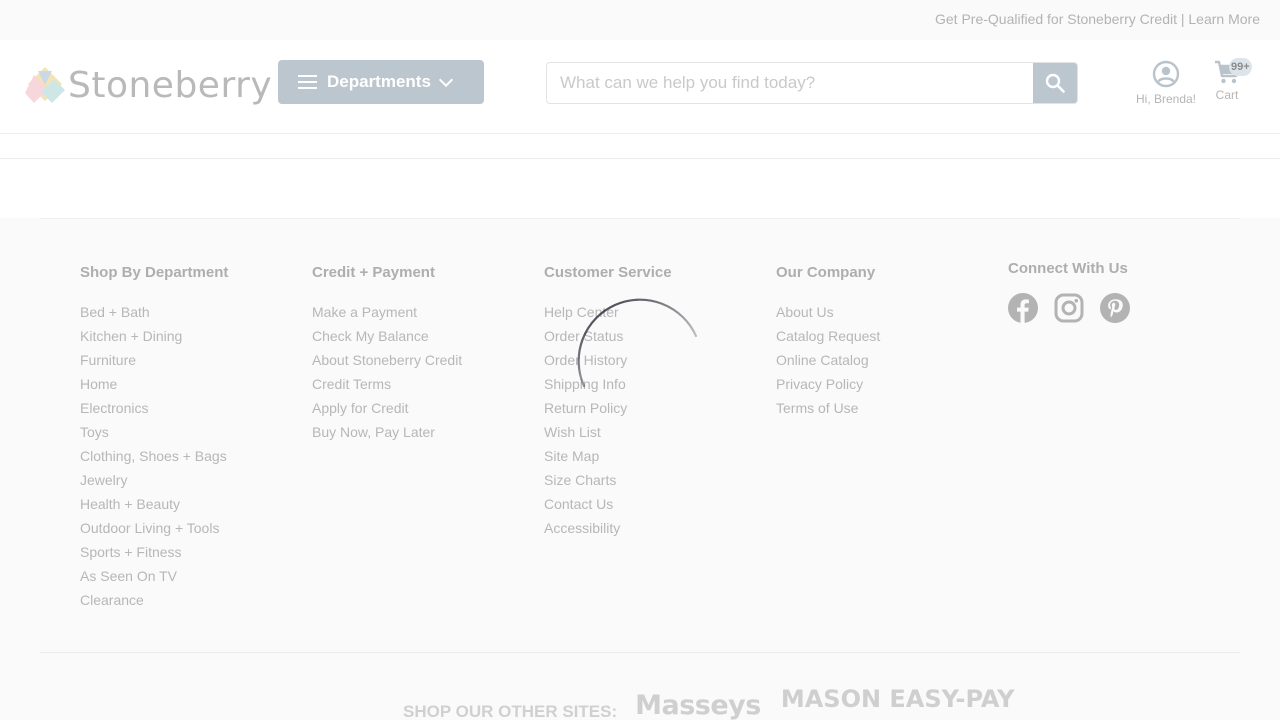 This screenshot has height=722, width=1280. I want to click on footer-link: Health + Beauty, so click(154, 508).